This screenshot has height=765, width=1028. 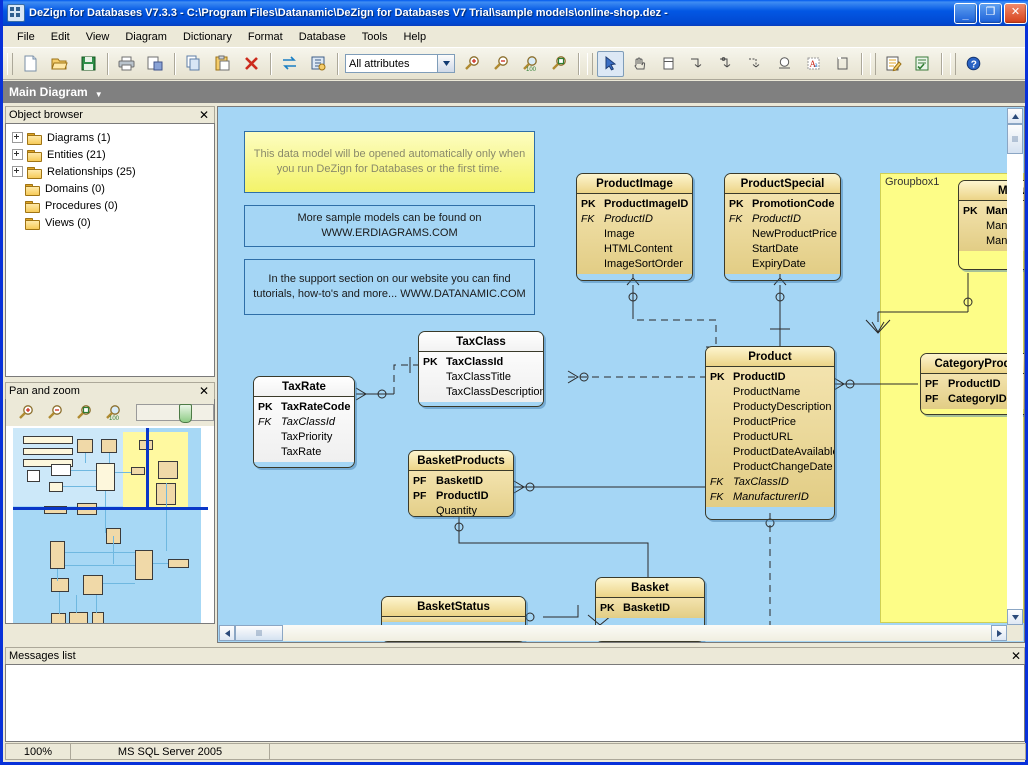 What do you see at coordinates (813, 64) in the screenshot?
I see `text-tool-icon: Aa` at bounding box center [813, 64].